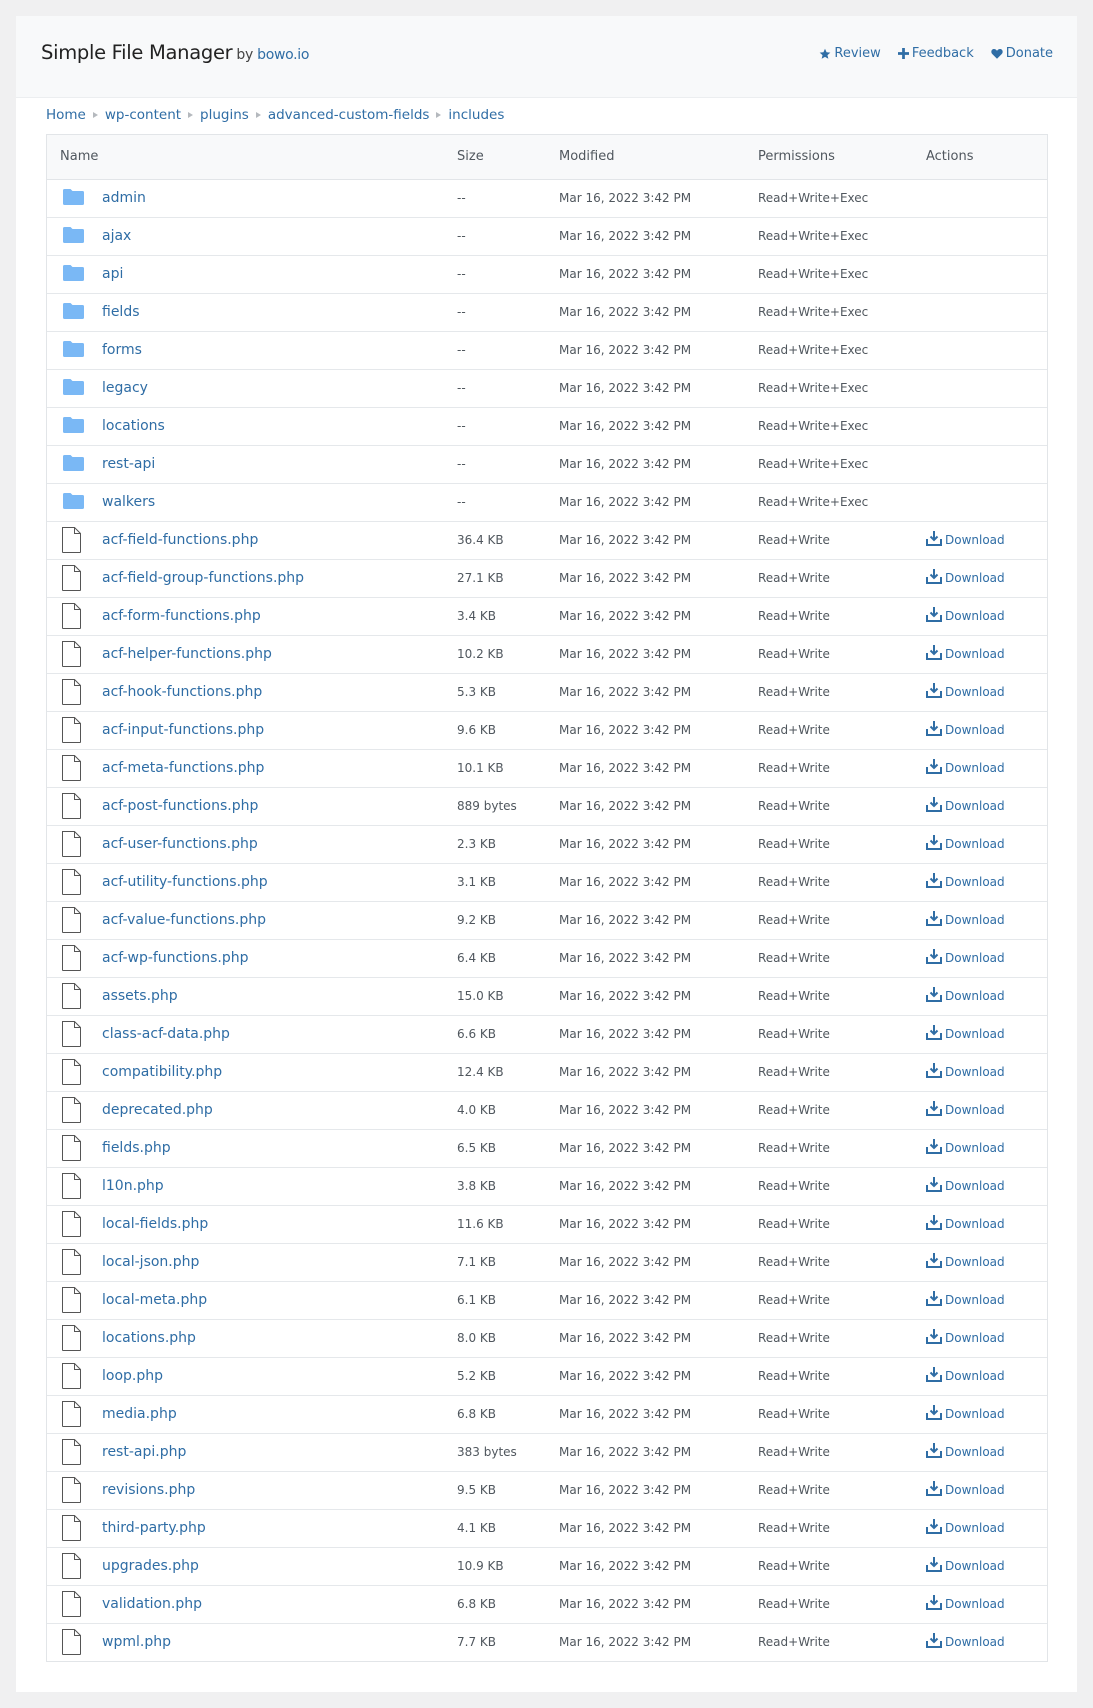  What do you see at coordinates (183, 768) in the screenshot?
I see `file-link: acf-meta-functions.php` at bounding box center [183, 768].